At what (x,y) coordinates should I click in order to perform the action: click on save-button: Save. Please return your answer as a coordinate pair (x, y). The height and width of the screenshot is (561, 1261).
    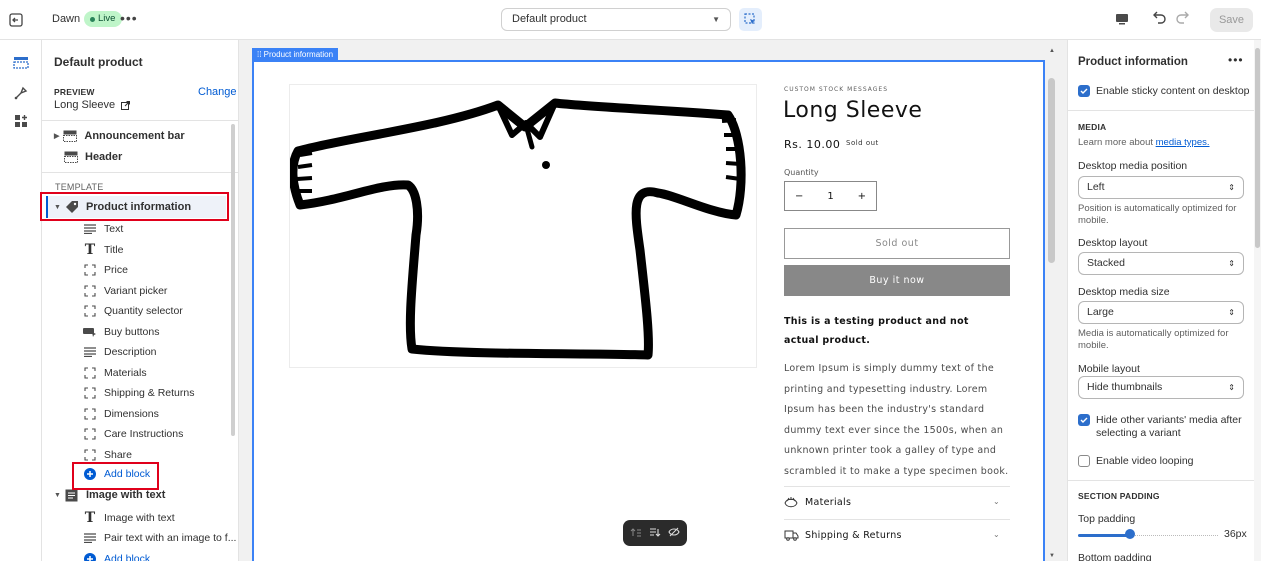
    Looking at the image, I should click on (1231, 20).